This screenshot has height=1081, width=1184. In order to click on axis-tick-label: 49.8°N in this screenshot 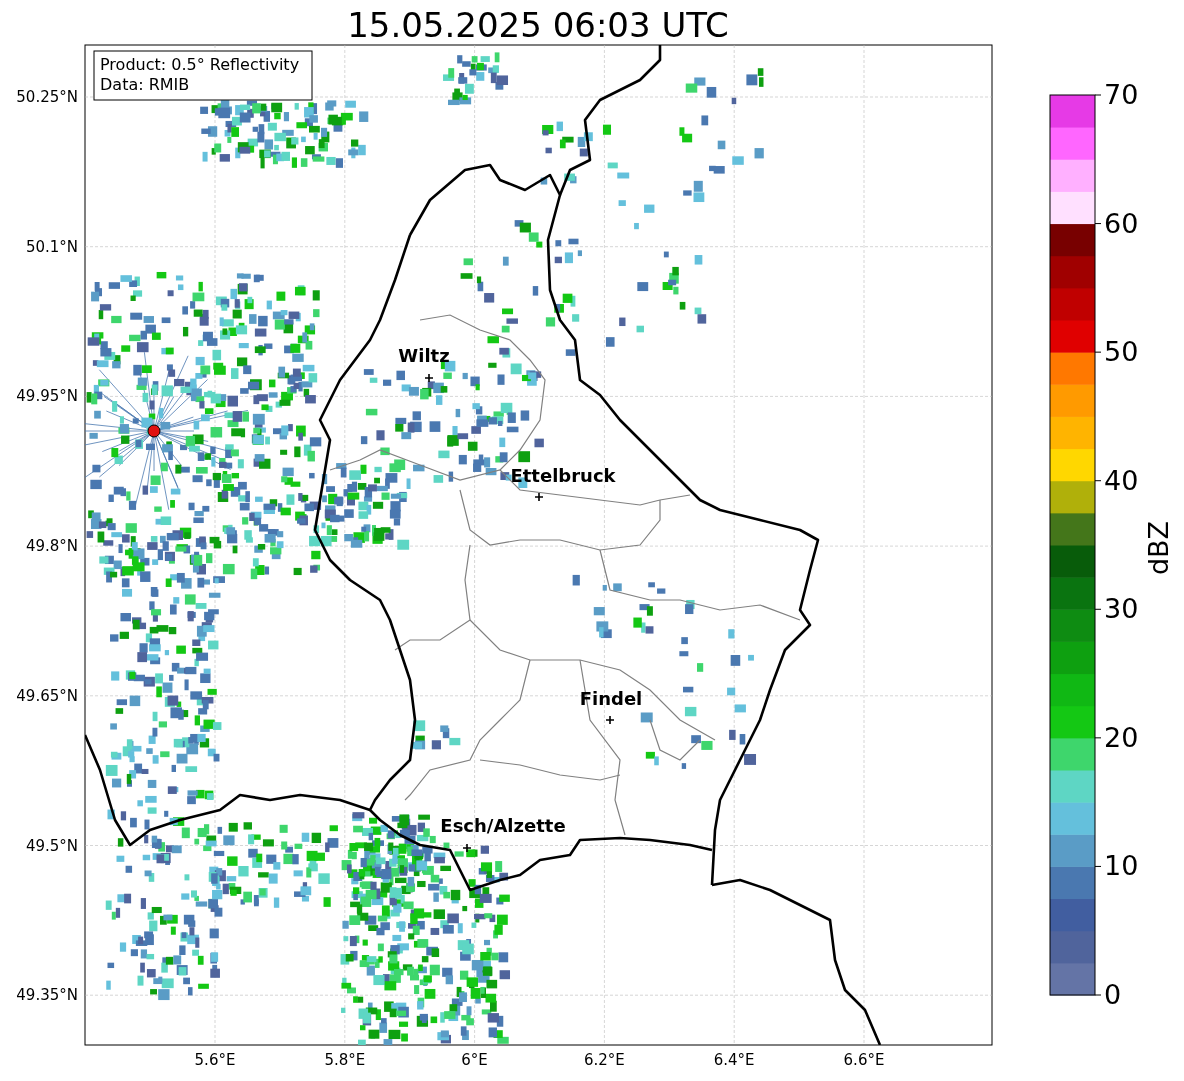, I will do `click(51, 546)`.